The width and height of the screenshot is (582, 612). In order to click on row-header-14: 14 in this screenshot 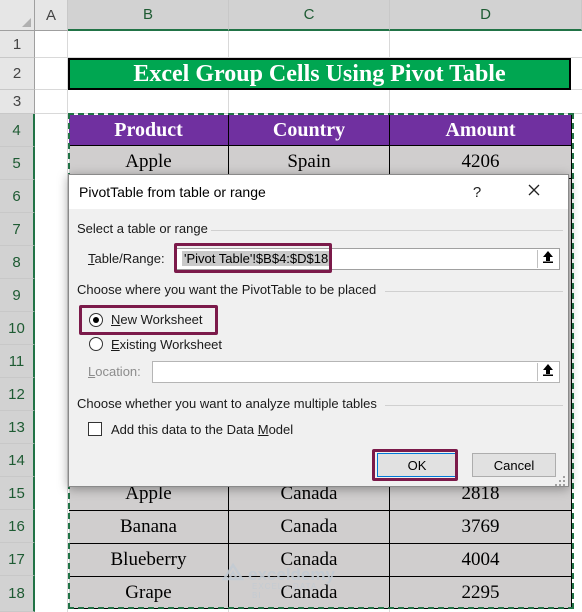, I will do `click(17, 460)`.